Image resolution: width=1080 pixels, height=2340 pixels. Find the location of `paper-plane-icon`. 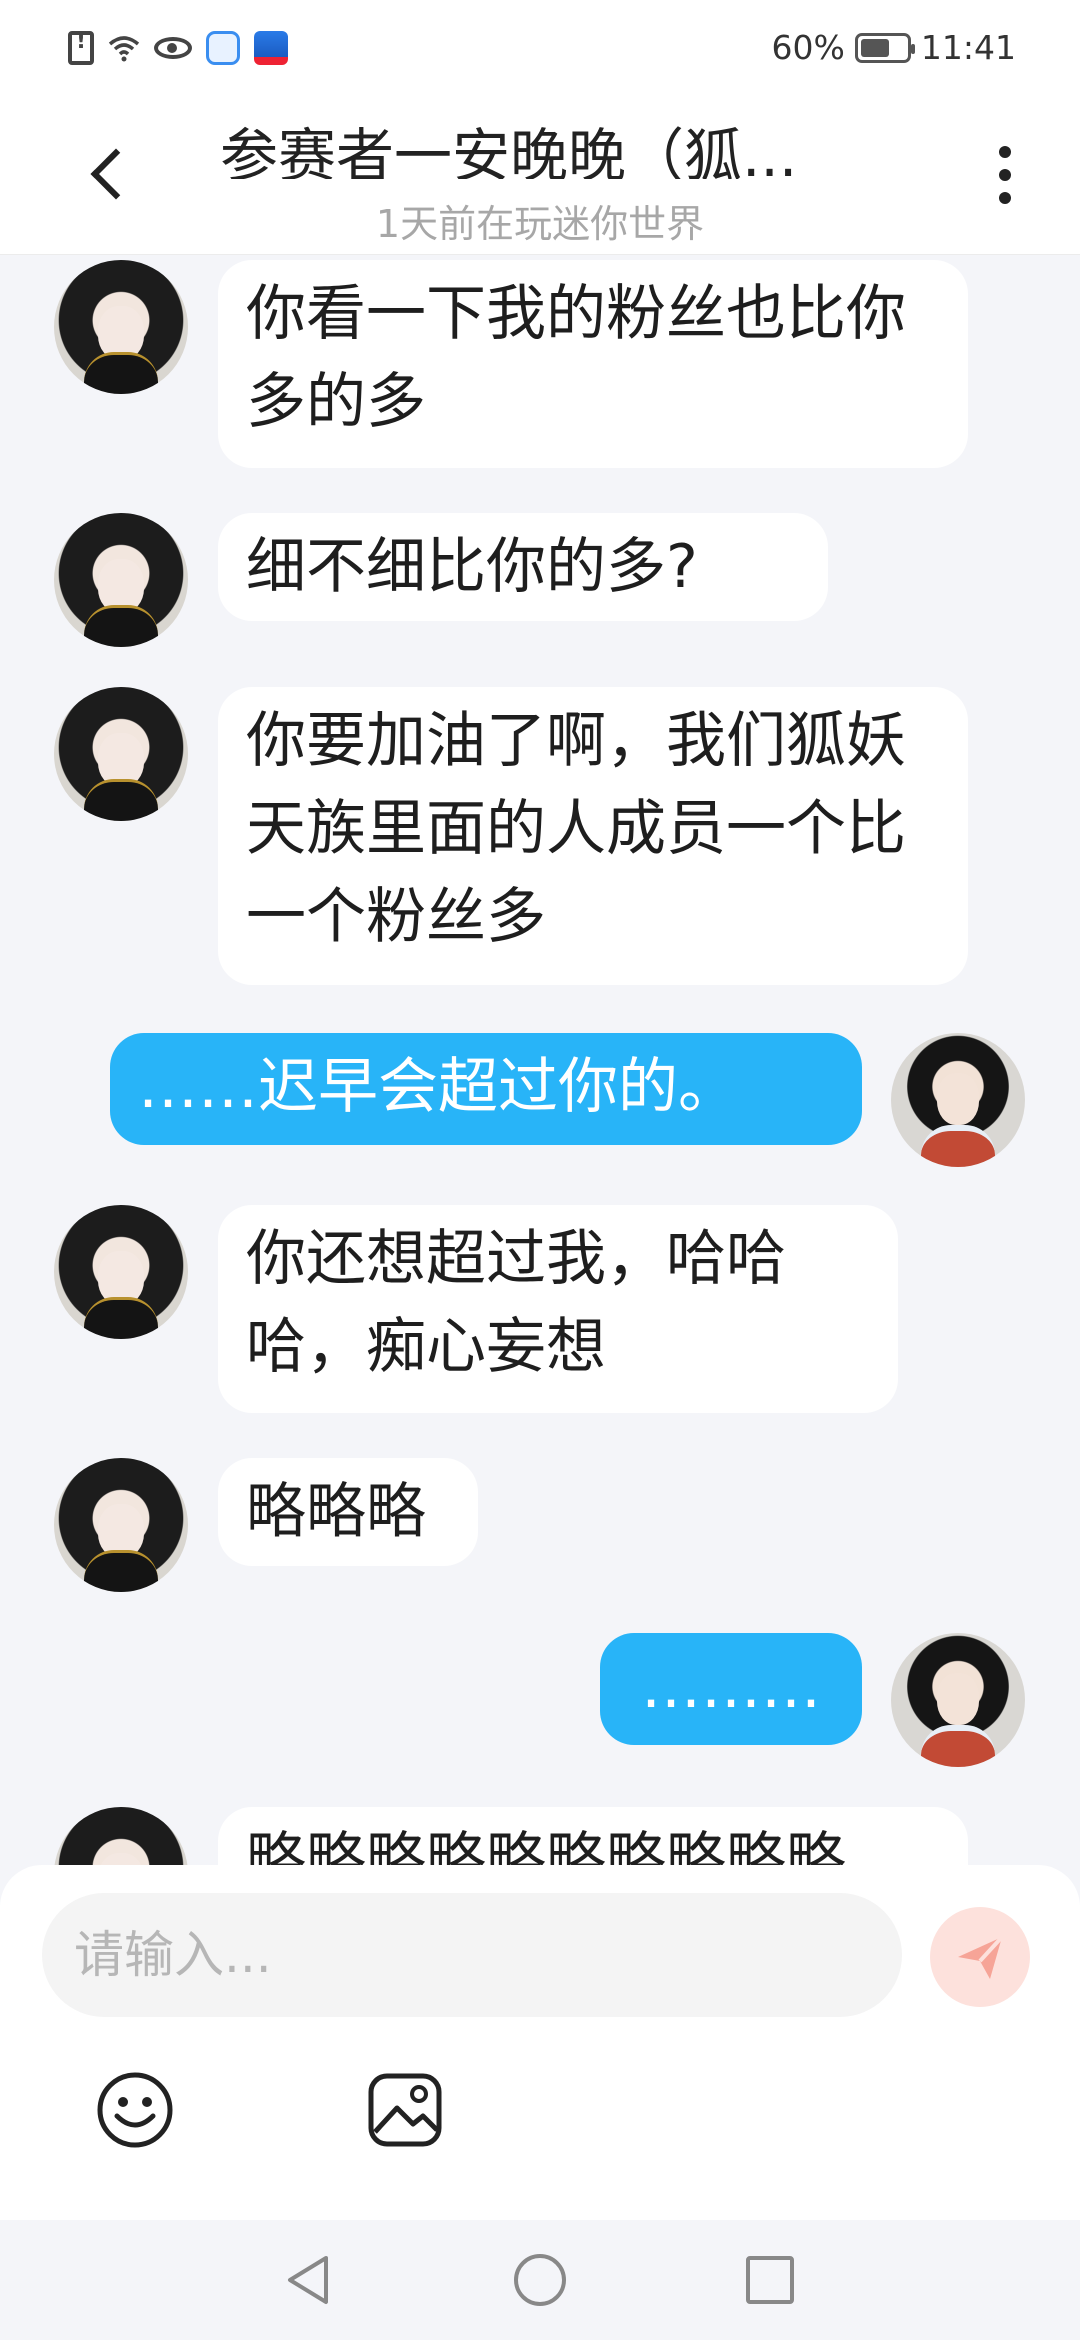

paper-plane-icon is located at coordinates (981, 1957).